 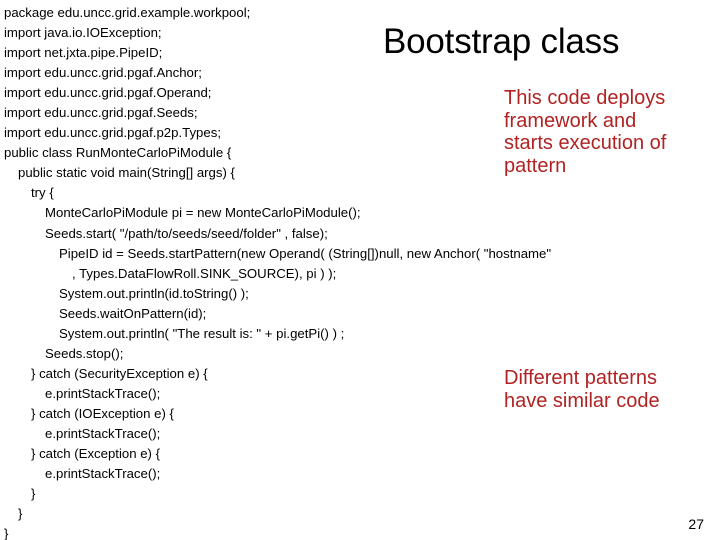 I want to click on code-line: import edu.uncc.grid.pgaf.Anchor;, so click(x=103, y=73).